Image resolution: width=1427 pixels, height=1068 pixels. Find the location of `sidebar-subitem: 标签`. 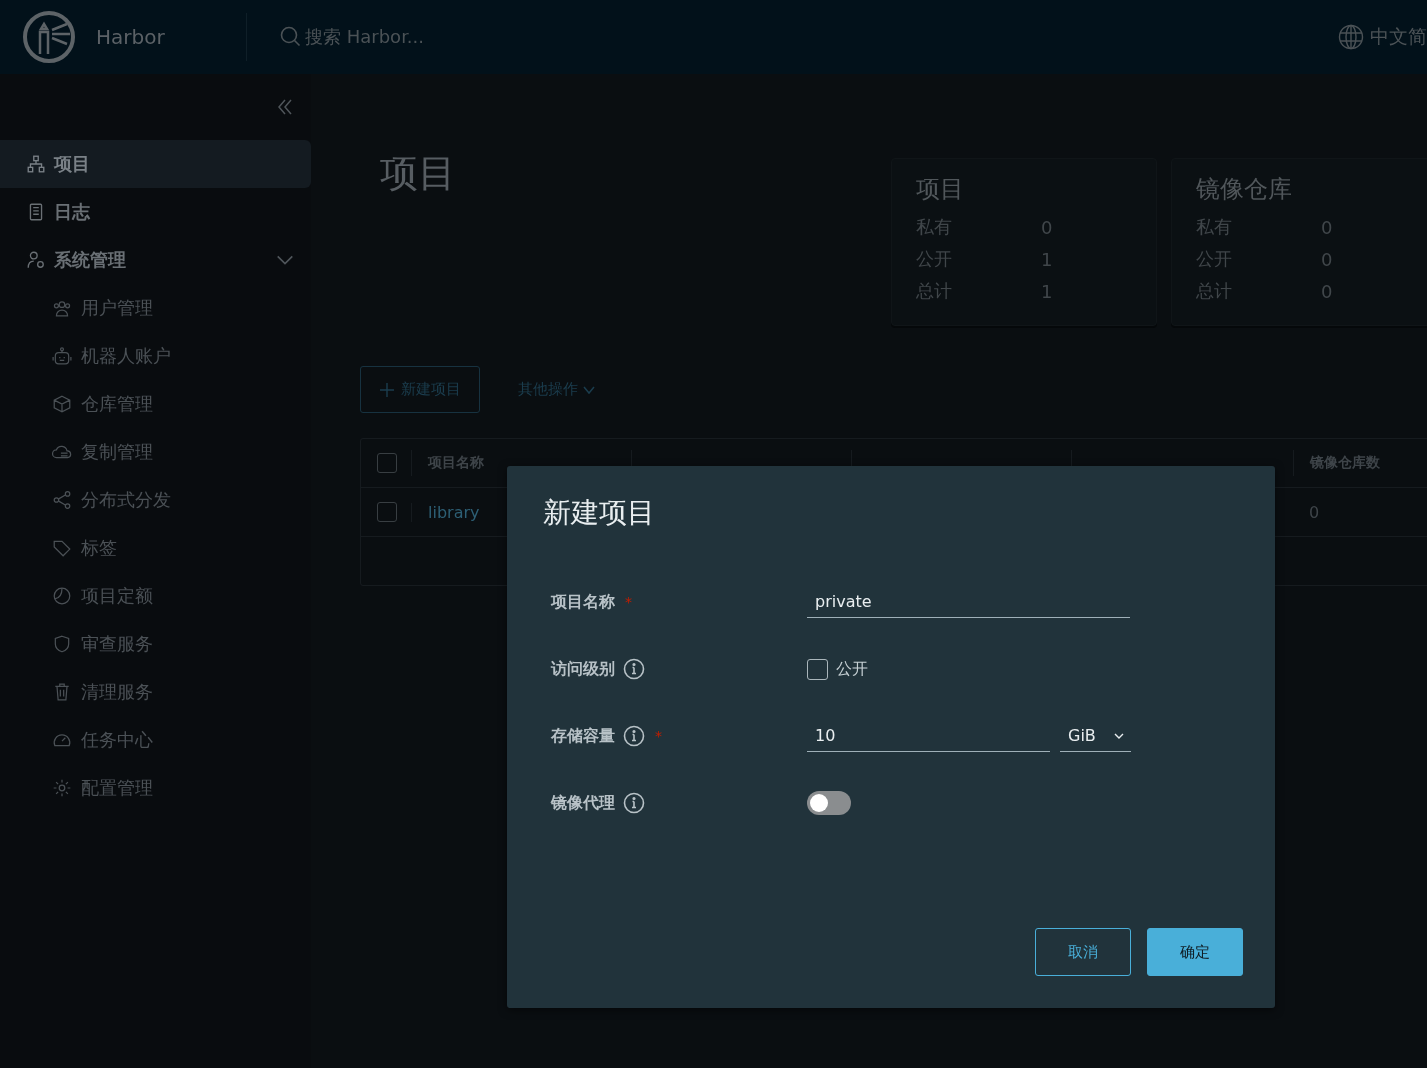

sidebar-subitem: 标签 is located at coordinates (155, 548).